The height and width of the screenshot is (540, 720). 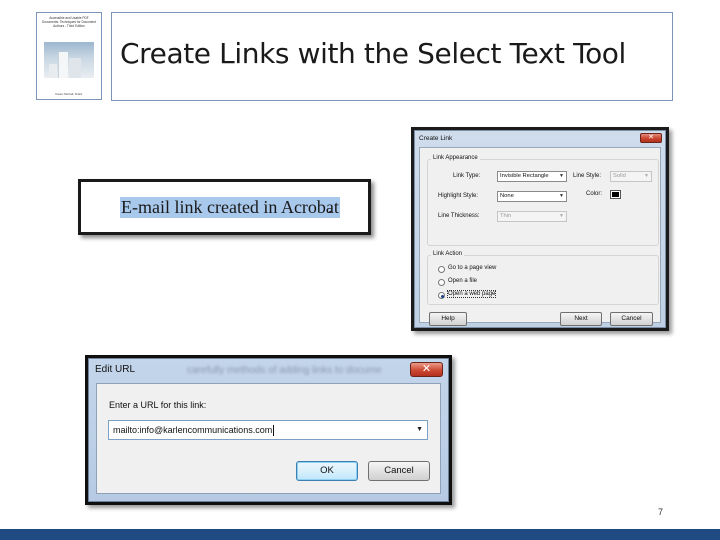 I want to click on selected-email-link-text: E-mail link created in Acrobat, so click(x=230, y=207).